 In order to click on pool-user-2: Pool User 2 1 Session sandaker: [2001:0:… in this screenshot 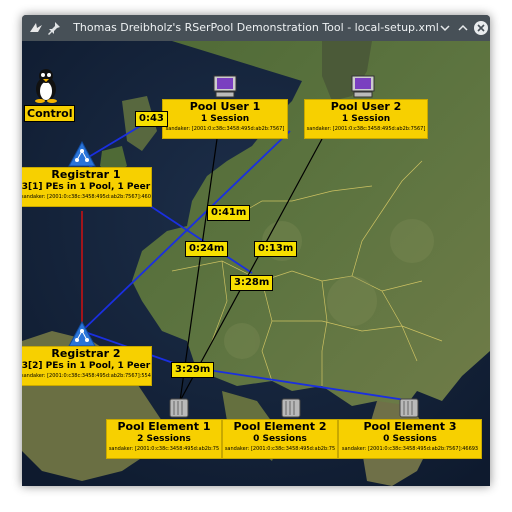, I will do `click(366, 119)`.